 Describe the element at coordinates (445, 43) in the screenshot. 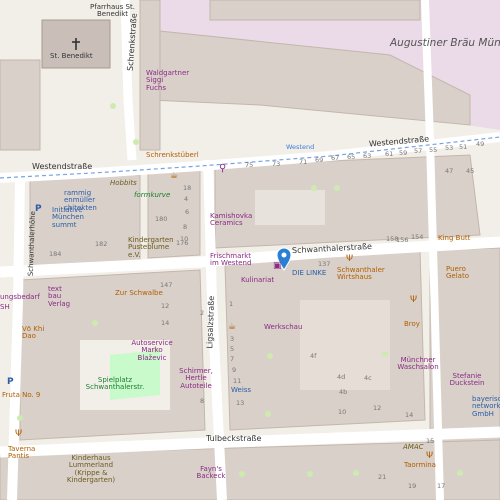

I see `augustiner-label: Augustiner Bräu München` at that location.